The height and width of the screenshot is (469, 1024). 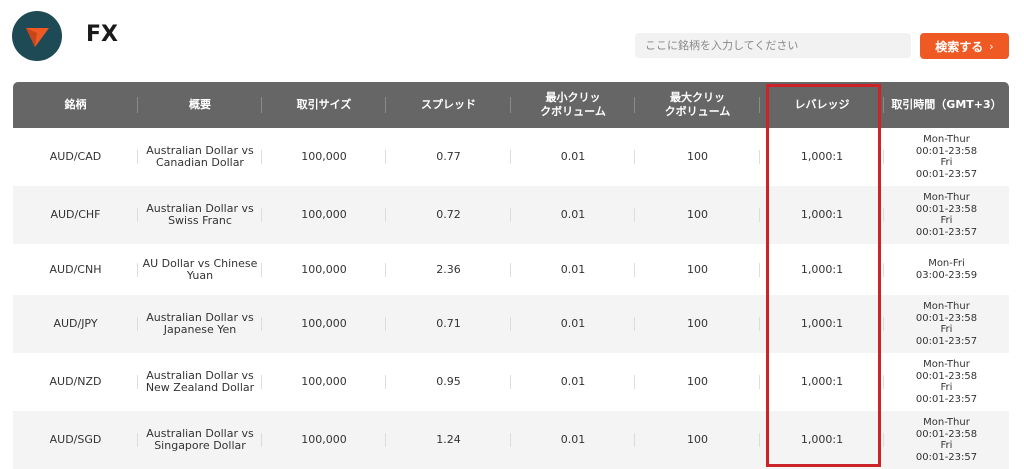 What do you see at coordinates (324, 105) in the screenshot?
I see `column-header-trade-size: 取引サイズ` at bounding box center [324, 105].